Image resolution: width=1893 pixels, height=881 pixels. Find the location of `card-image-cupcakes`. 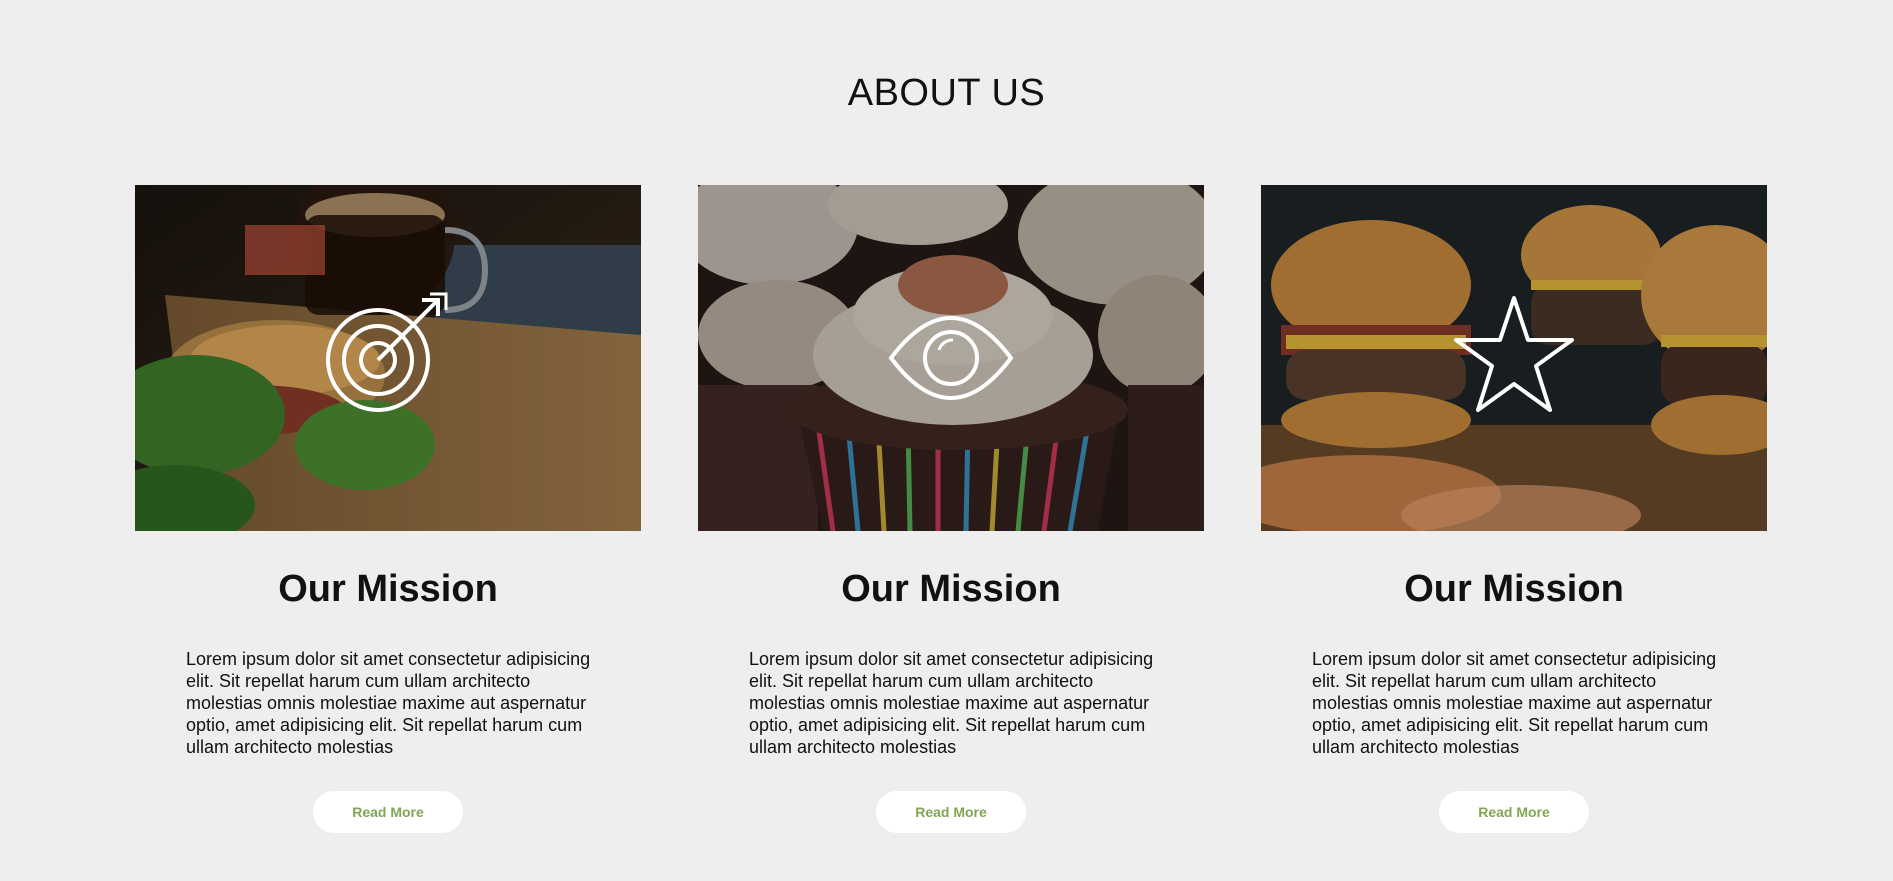

card-image-cupcakes is located at coordinates (951, 358).